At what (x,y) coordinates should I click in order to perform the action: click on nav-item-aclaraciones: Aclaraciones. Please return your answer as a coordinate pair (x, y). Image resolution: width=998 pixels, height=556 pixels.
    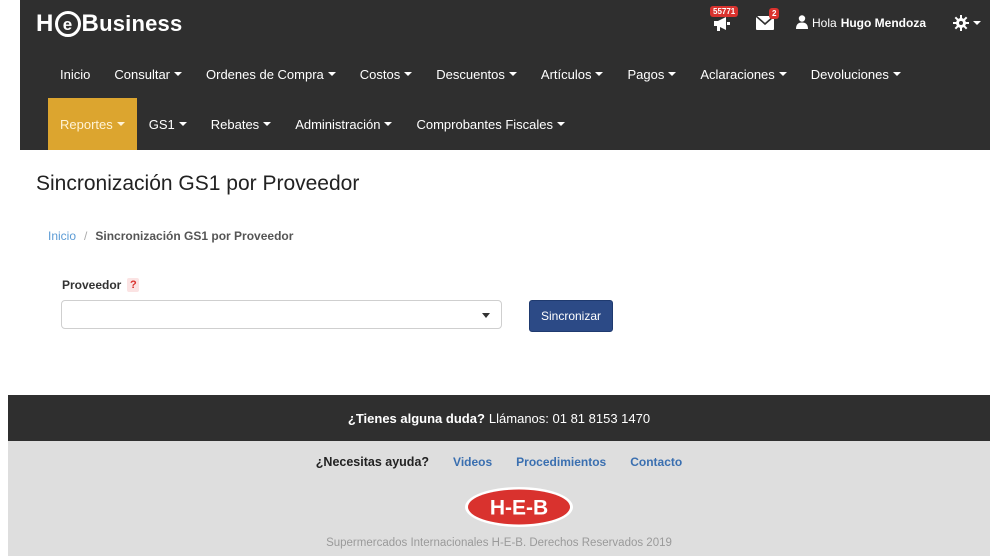
    Looking at the image, I should click on (743, 74).